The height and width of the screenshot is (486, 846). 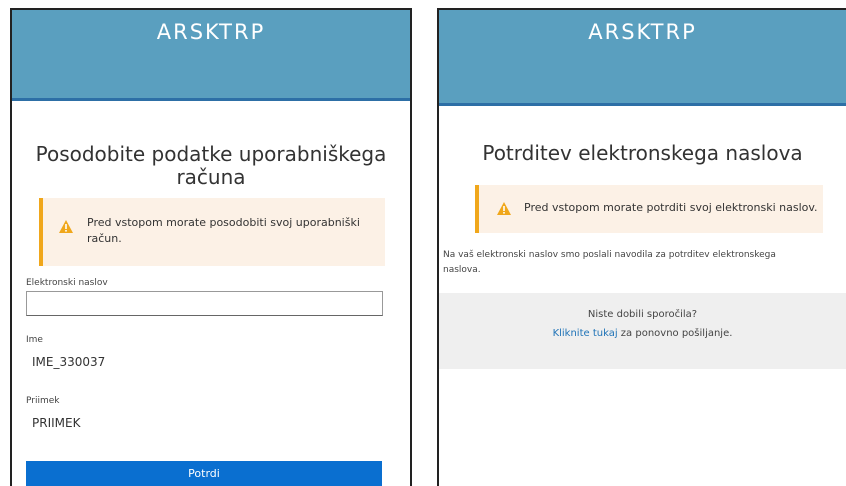 I want to click on email-field, so click(x=204, y=303).